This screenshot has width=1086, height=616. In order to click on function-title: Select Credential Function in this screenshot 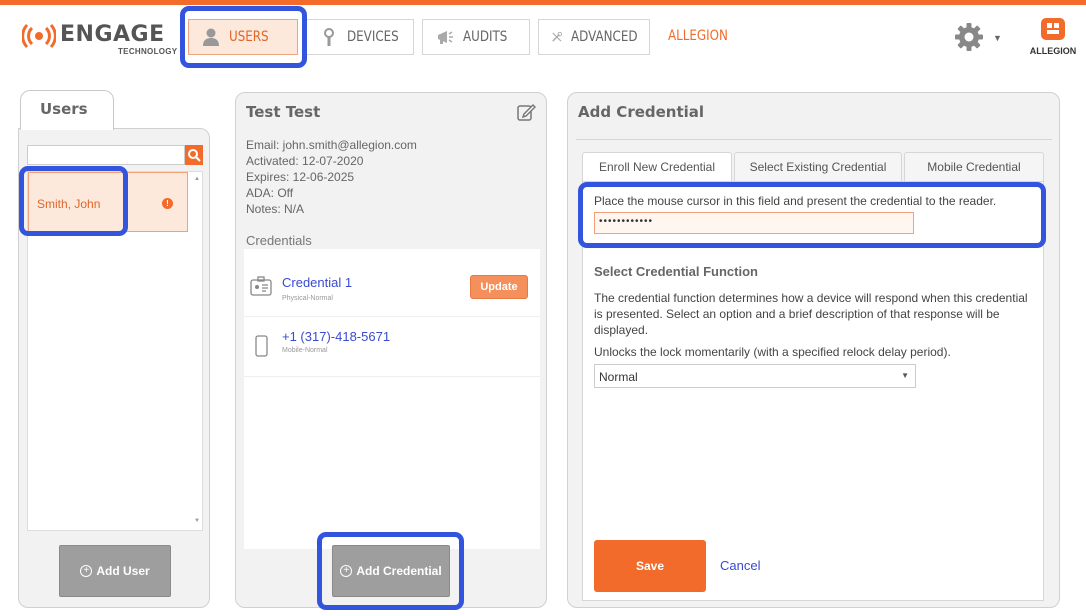, I will do `click(676, 271)`.